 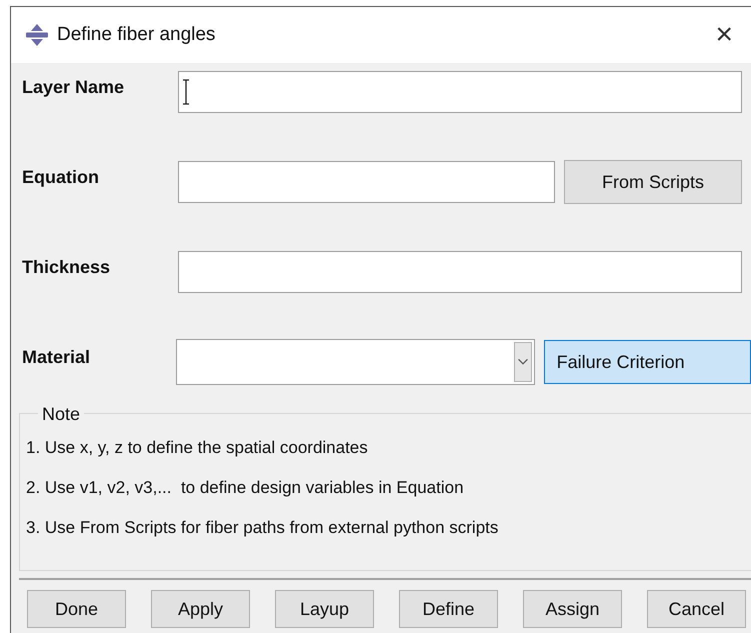 I want to click on note-text: 3. Use From Scripts for fiber paths from external python scripts, so click(x=263, y=528).